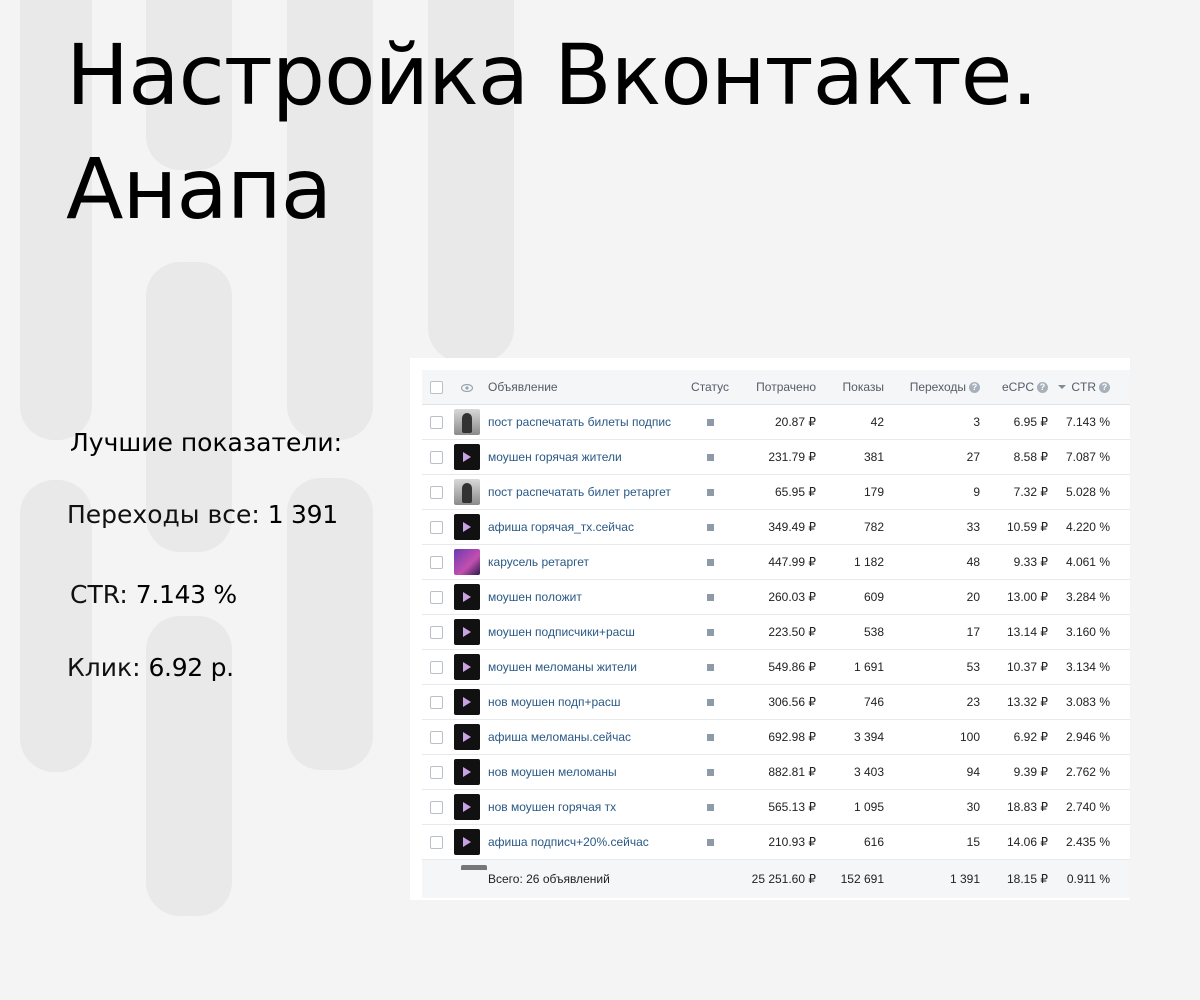  Describe the element at coordinates (850, 527) in the screenshot. I see `cell-views: 782` at that location.